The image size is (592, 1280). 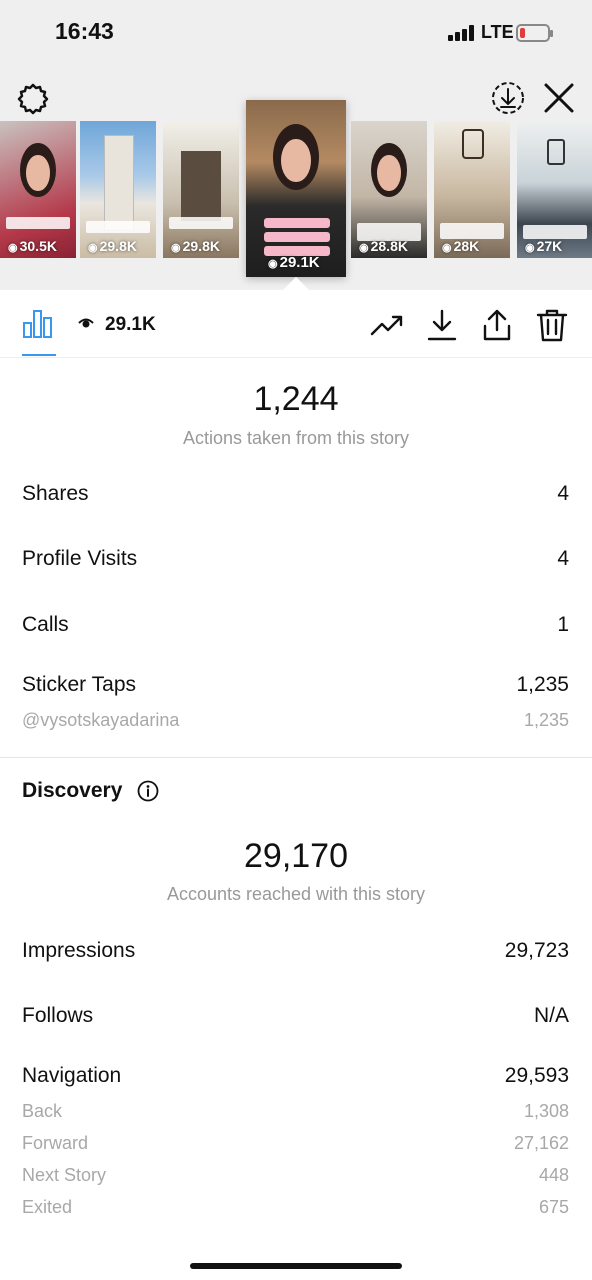 What do you see at coordinates (534, 33) in the screenshot?
I see `battery-icon` at bounding box center [534, 33].